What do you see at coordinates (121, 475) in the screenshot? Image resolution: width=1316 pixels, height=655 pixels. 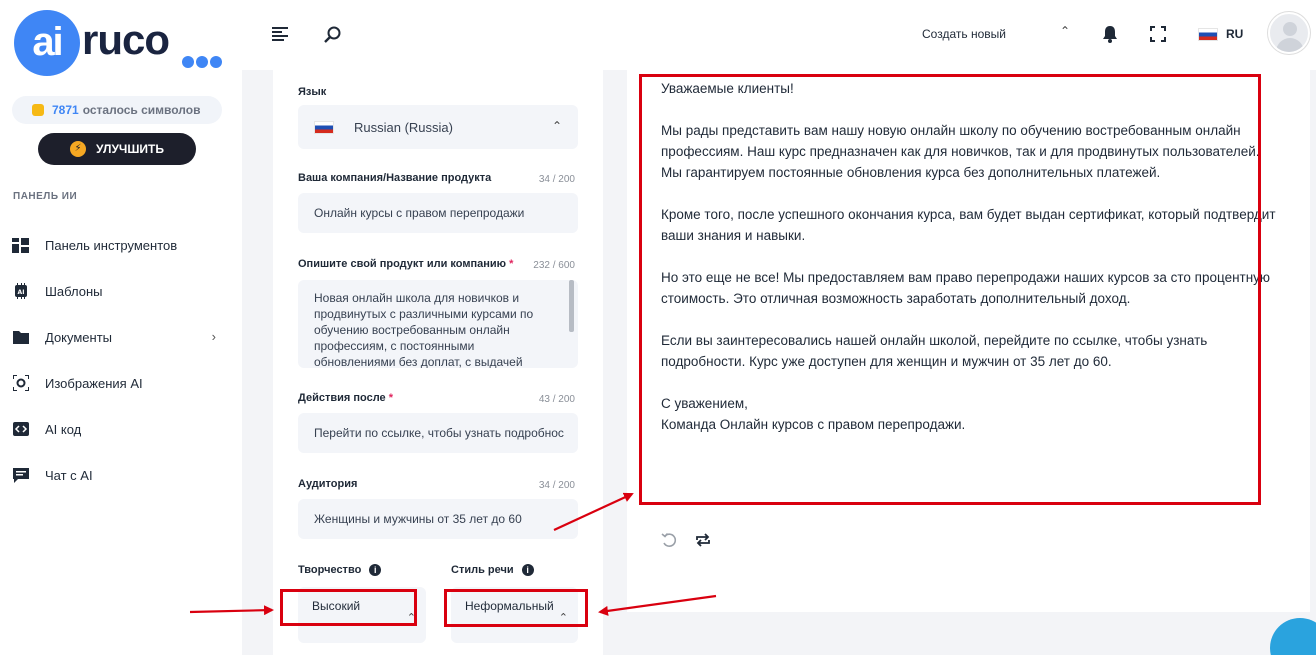 I see `sidebar-item-chat: Чат с AI` at bounding box center [121, 475].